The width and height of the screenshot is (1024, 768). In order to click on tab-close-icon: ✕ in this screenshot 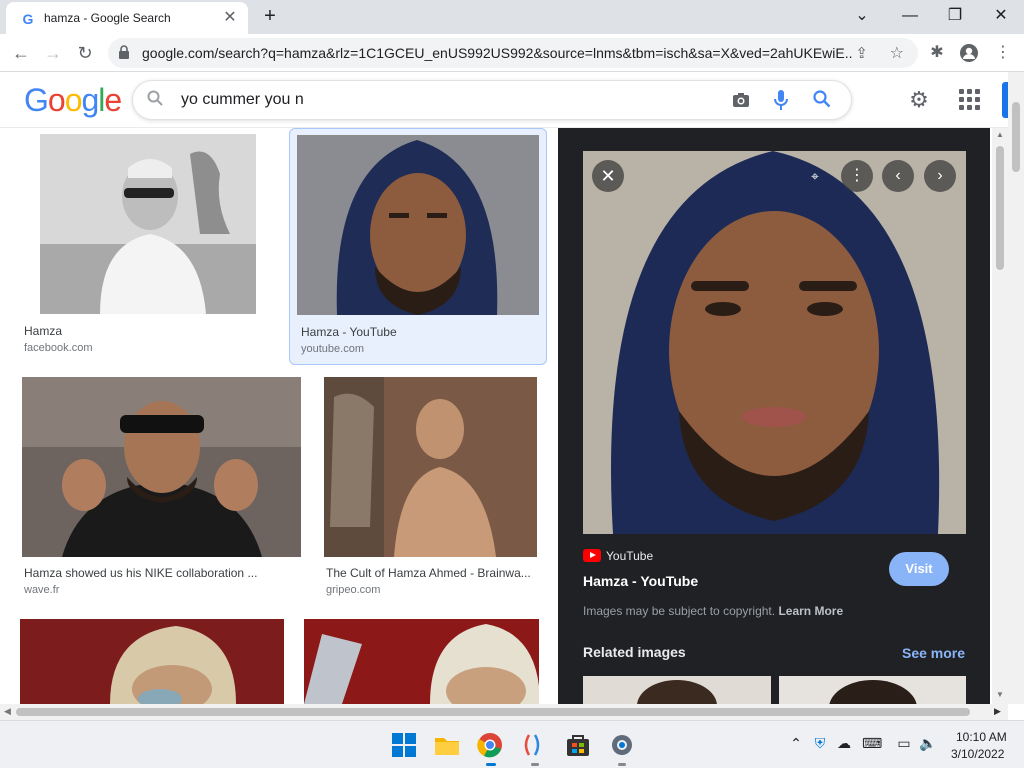, I will do `click(230, 18)`.